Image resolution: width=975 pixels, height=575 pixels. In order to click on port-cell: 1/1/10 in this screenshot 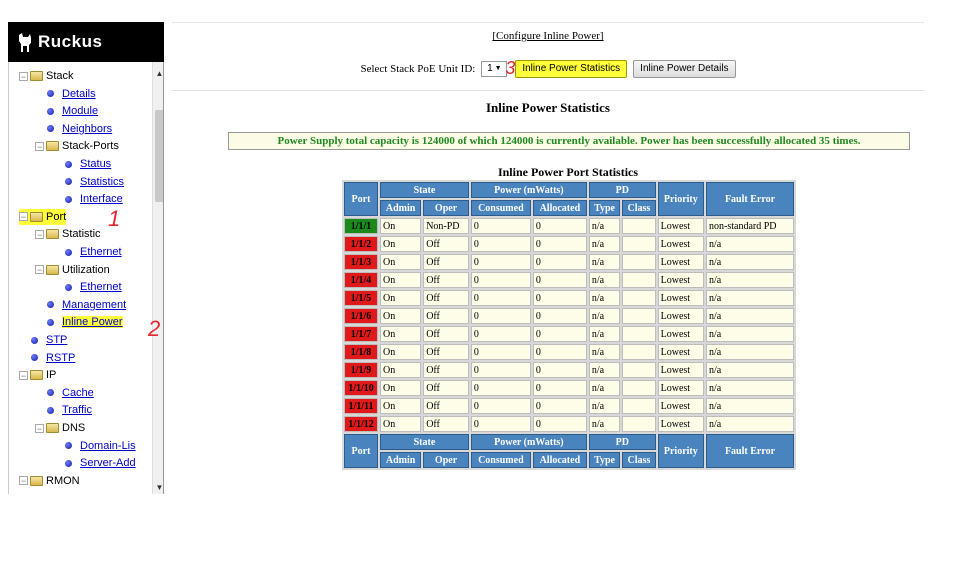, I will do `click(361, 388)`.